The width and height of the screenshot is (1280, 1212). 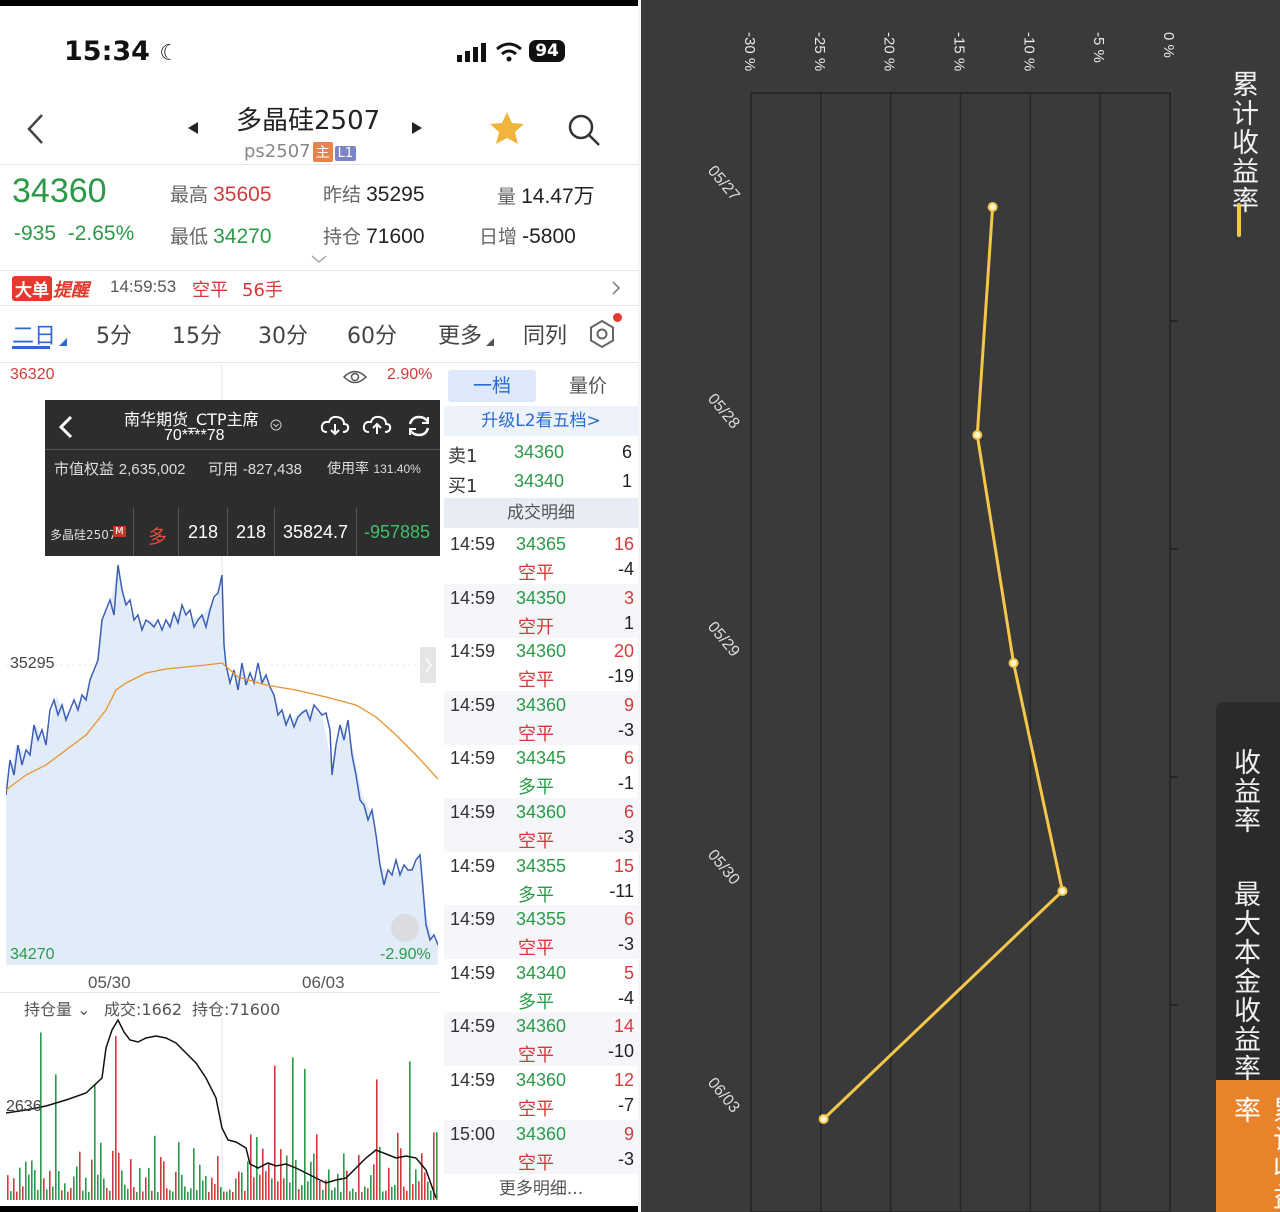 I want to click on expand-chevron-icon, so click(x=319, y=259).